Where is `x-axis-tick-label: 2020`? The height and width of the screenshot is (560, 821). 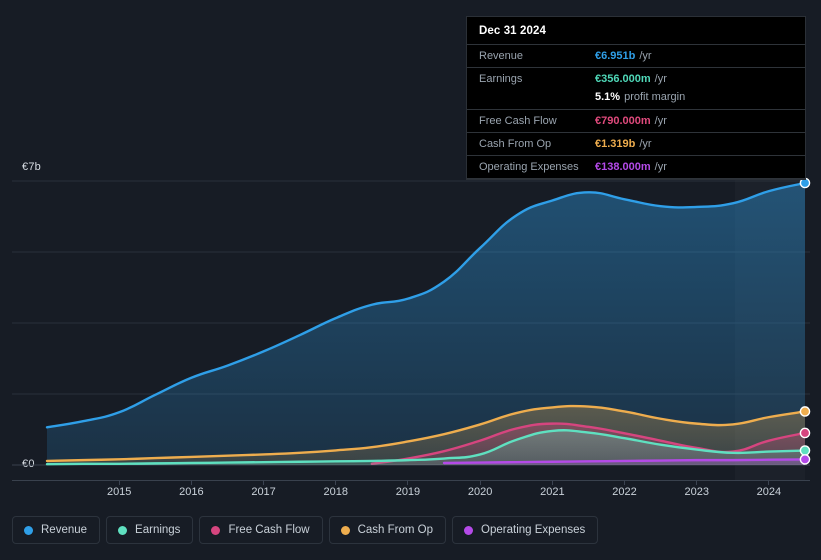 x-axis-tick-label: 2020 is located at coordinates (480, 492).